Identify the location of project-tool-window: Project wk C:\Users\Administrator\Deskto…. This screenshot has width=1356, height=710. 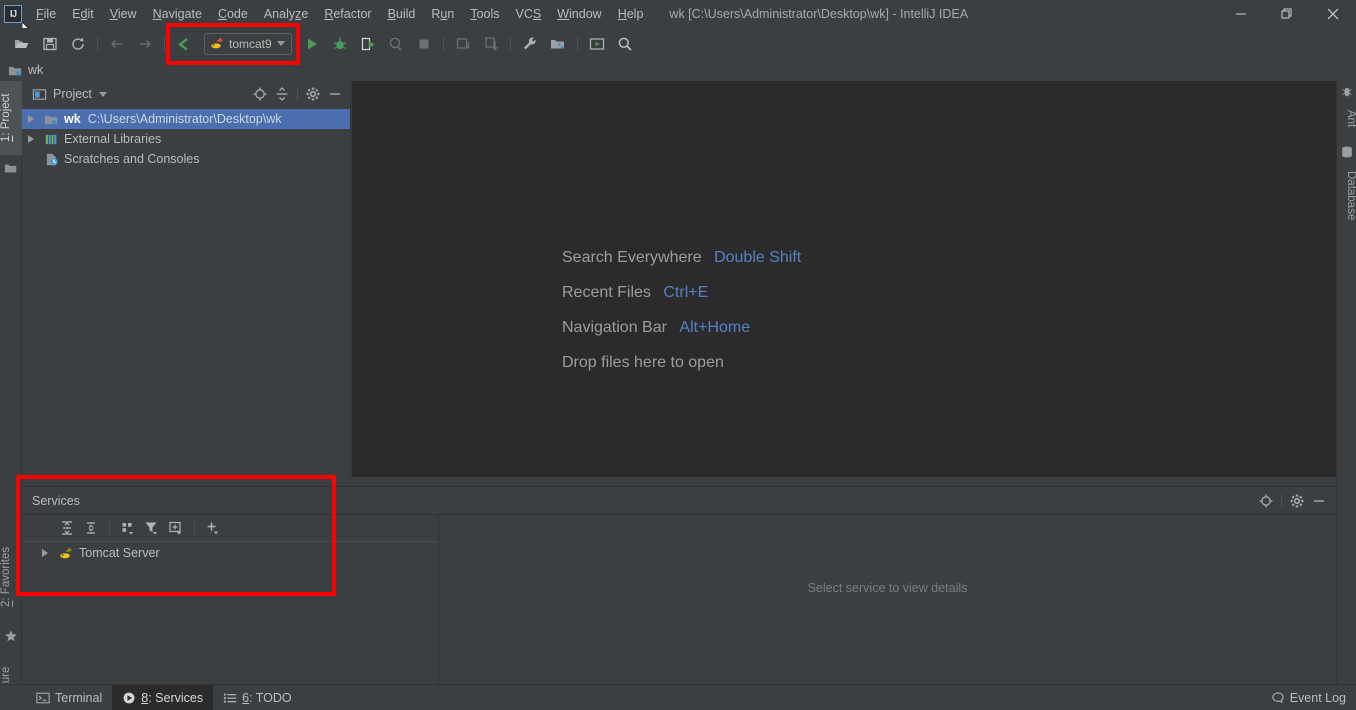
(186, 279).